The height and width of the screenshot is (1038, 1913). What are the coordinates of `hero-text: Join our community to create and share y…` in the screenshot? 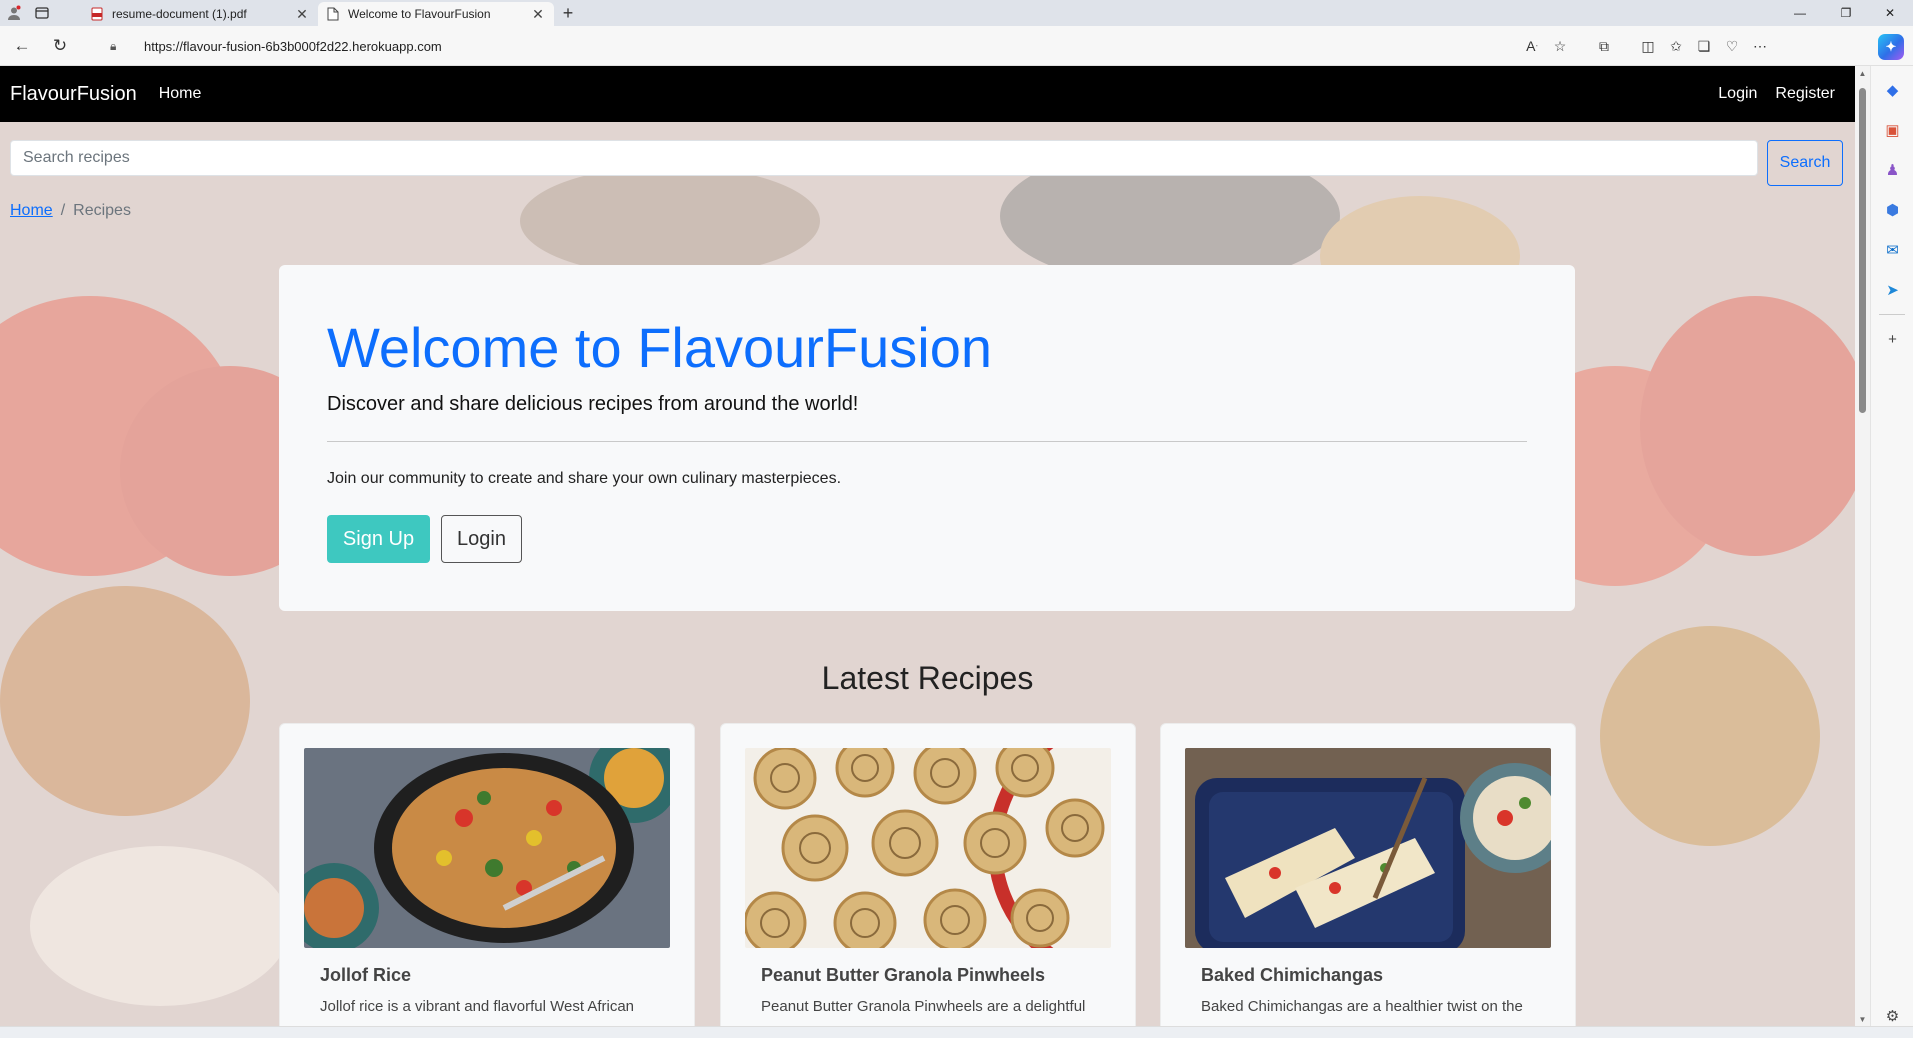 It's located at (584, 478).